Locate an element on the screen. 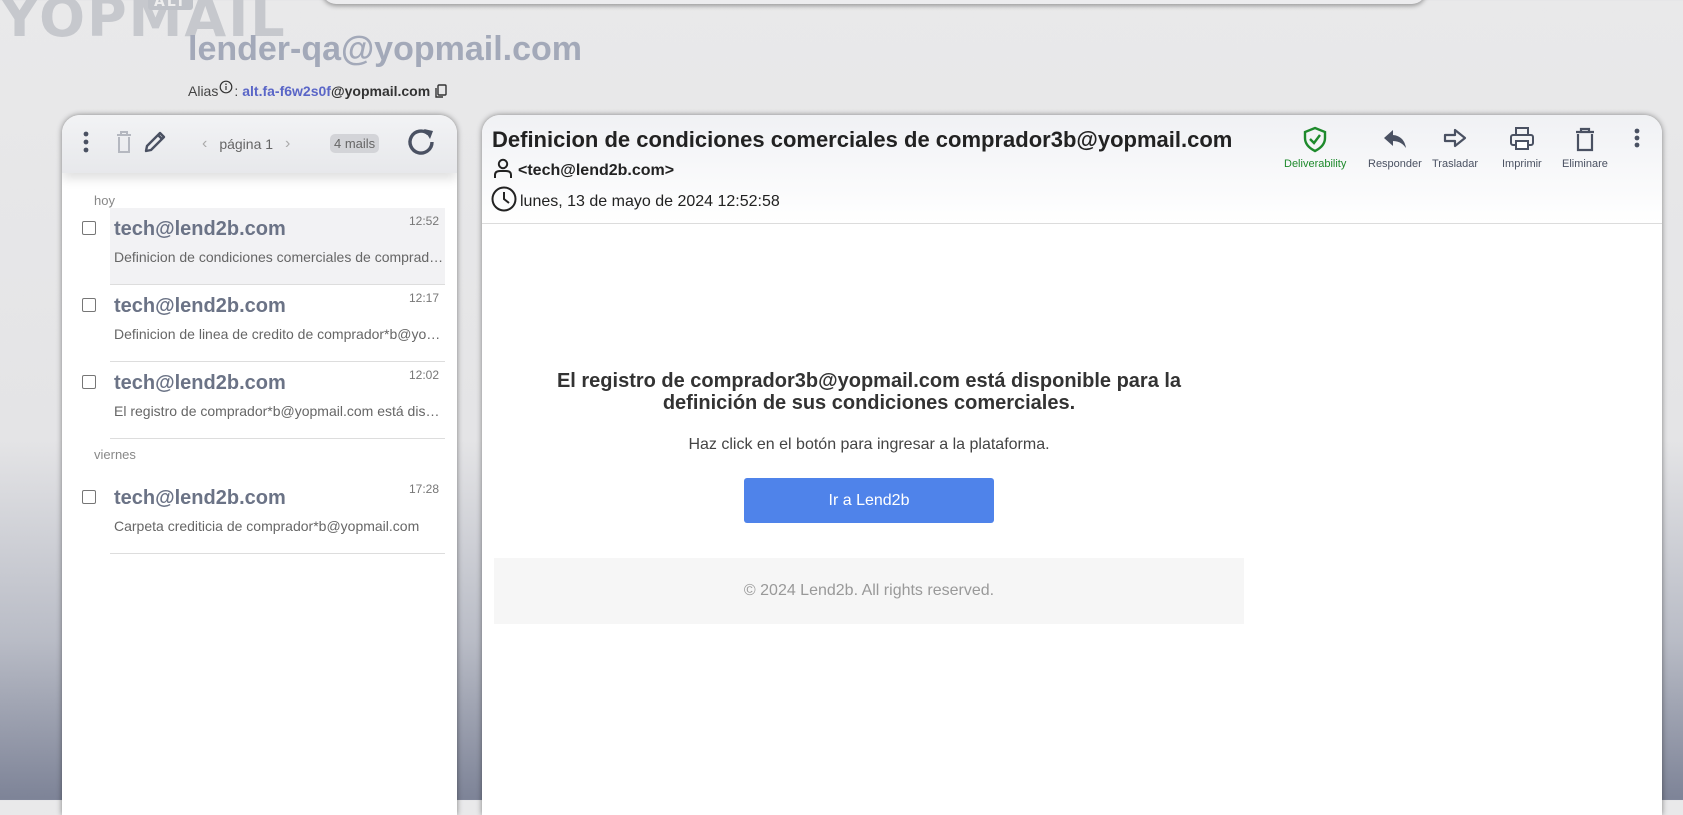 This screenshot has height=815, width=1683. message-footer: © 2024 Lend2b. All rights reserved. is located at coordinates (869, 591).